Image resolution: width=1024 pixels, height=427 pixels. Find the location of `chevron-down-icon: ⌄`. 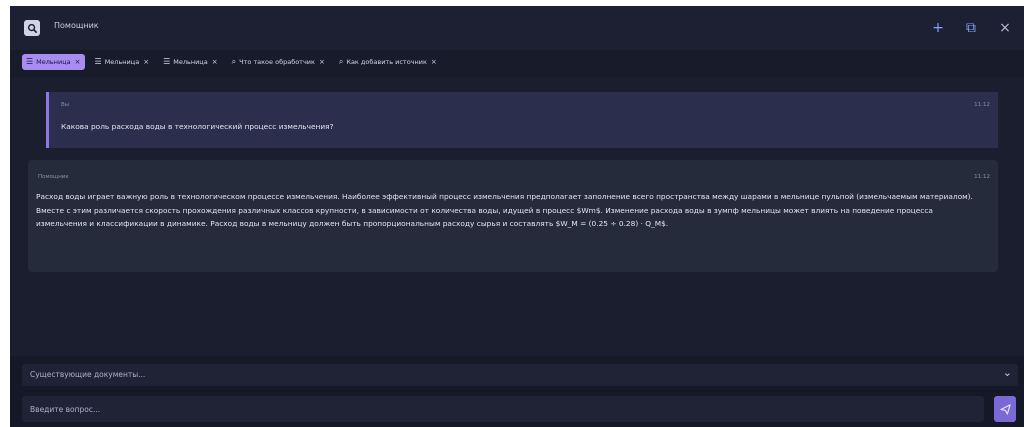

chevron-down-icon: ⌄ is located at coordinates (1007, 372).